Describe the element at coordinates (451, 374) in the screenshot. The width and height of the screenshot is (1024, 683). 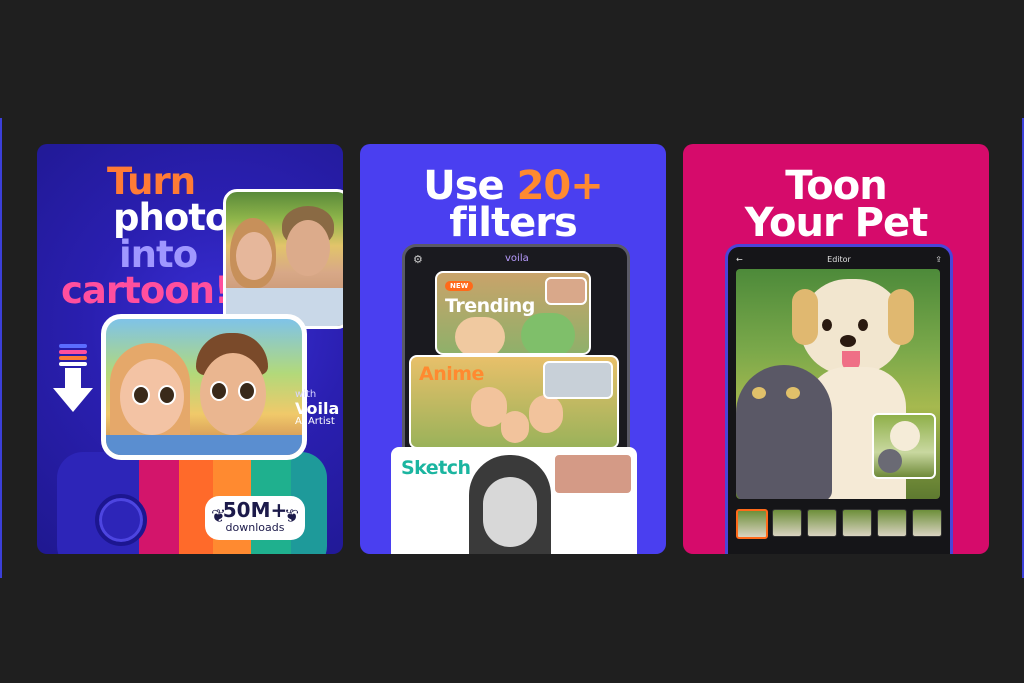
I see `filter-title: Anime` at that location.